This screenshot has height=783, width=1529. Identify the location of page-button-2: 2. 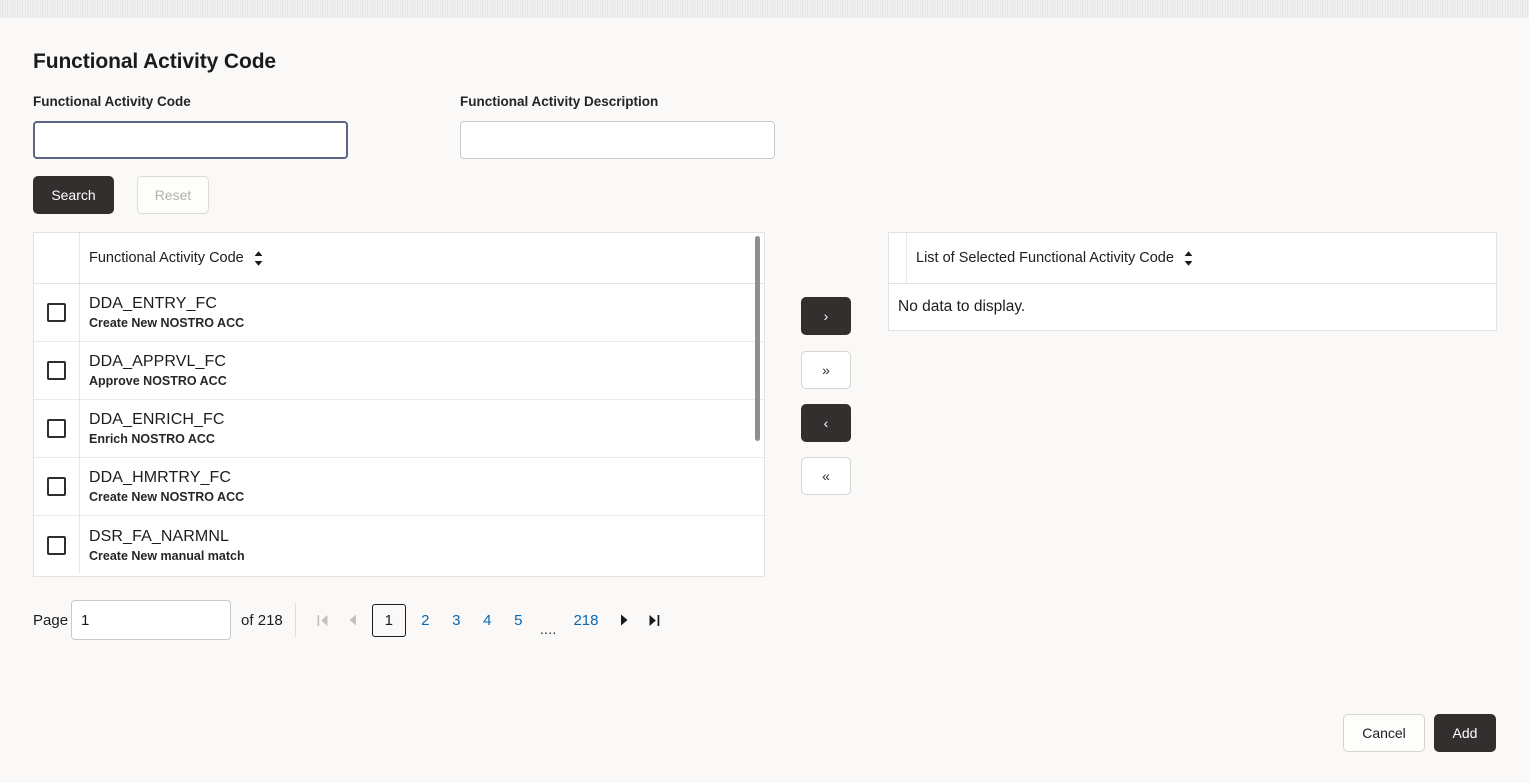
(425, 620).